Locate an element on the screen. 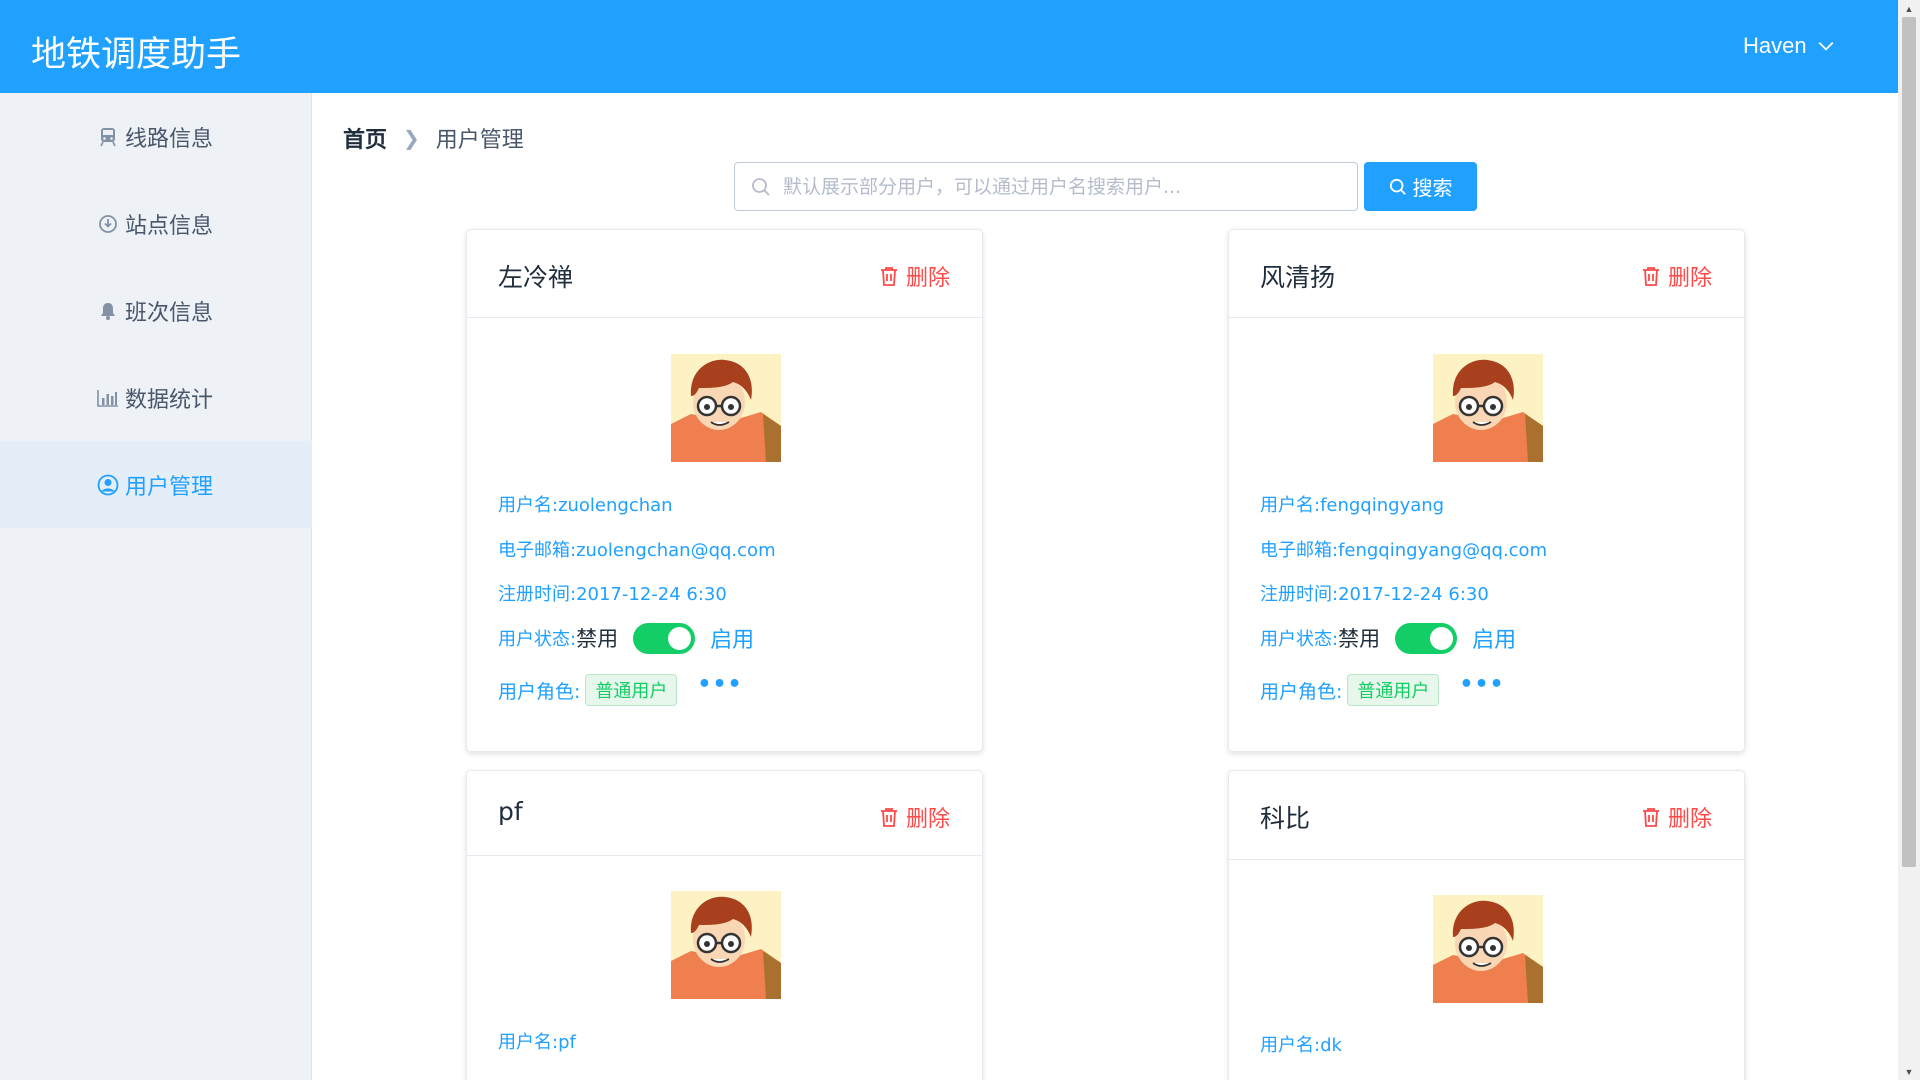 The image size is (1920, 1080). user-circle-icon is located at coordinates (108, 485).